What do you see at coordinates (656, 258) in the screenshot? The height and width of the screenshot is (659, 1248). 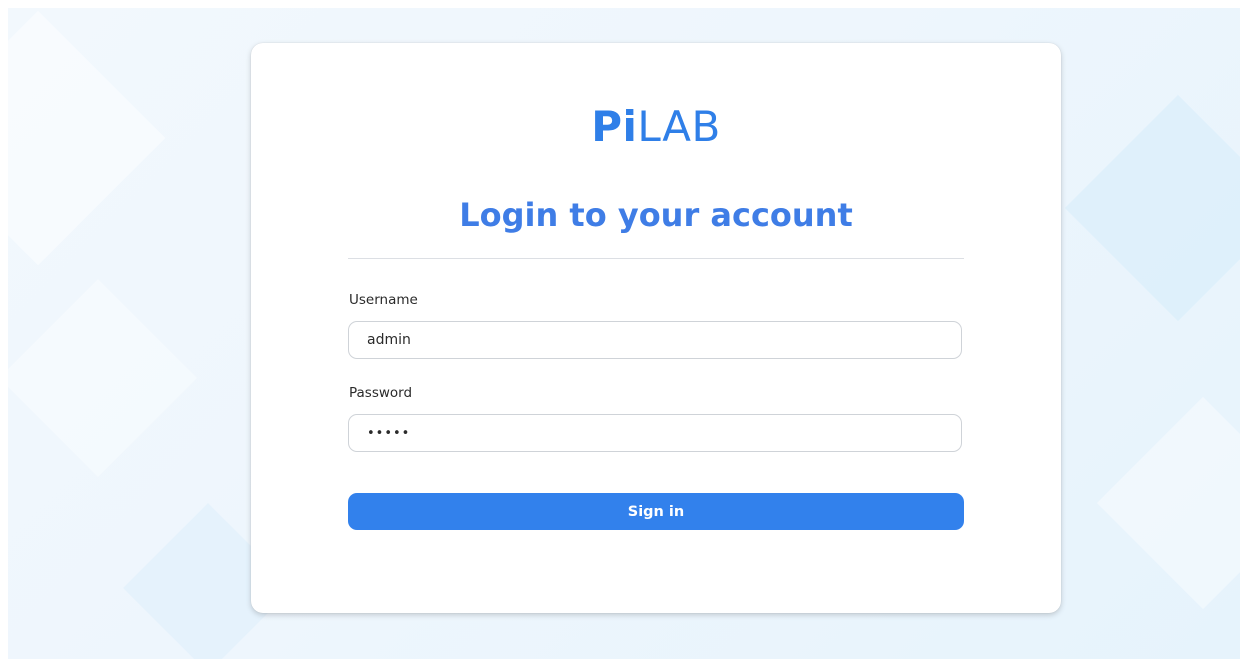 I see `divider` at bounding box center [656, 258].